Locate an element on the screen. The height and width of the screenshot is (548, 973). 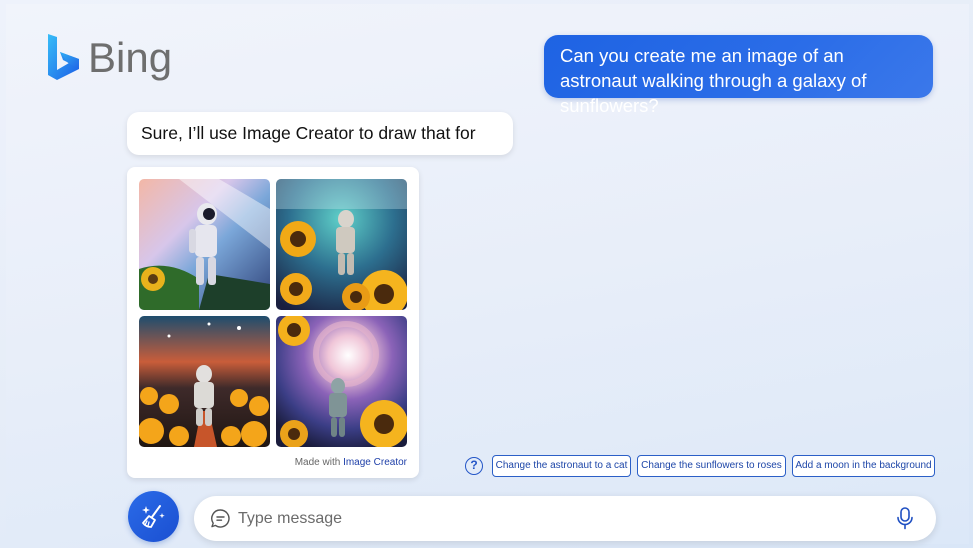
brand-name: Bing is located at coordinates (130, 57).